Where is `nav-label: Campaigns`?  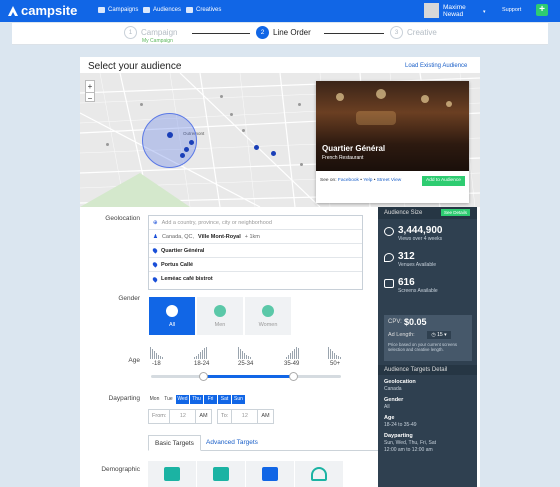
nav-label: Campaigns is located at coordinates (123, 10).